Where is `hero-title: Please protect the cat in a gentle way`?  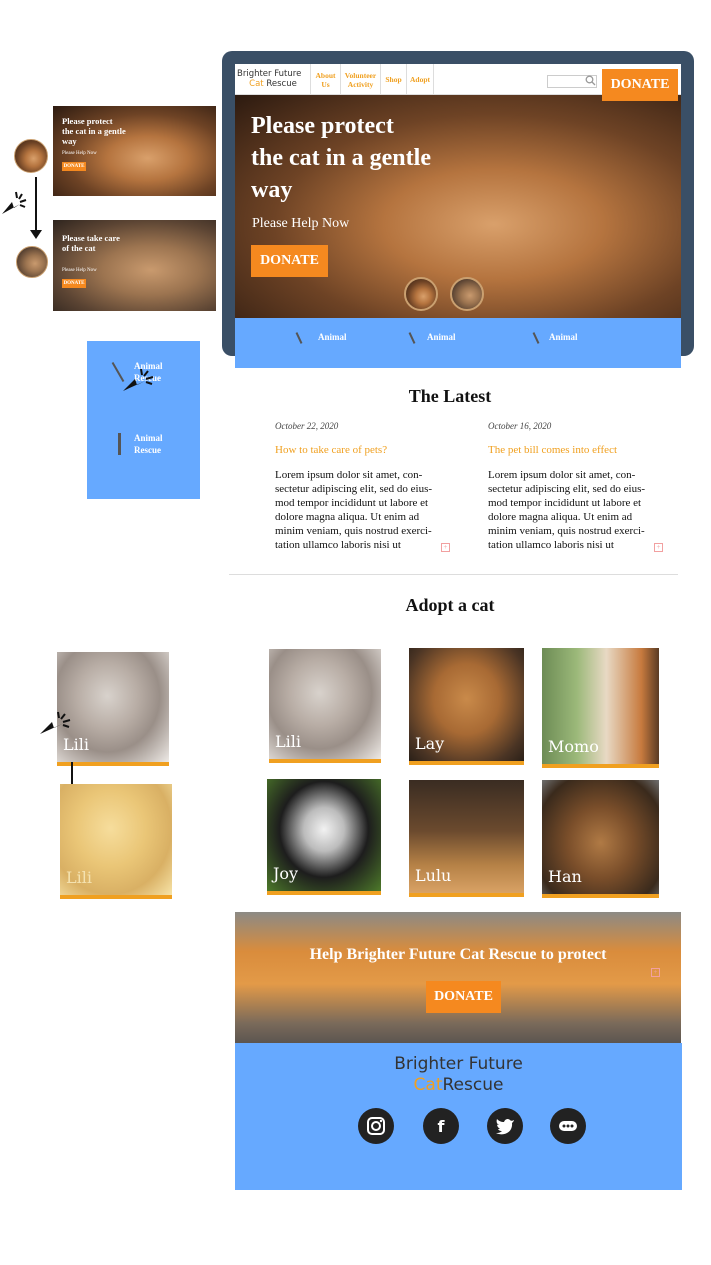 hero-title: Please protect the cat in a gentle way is located at coordinates (341, 158).